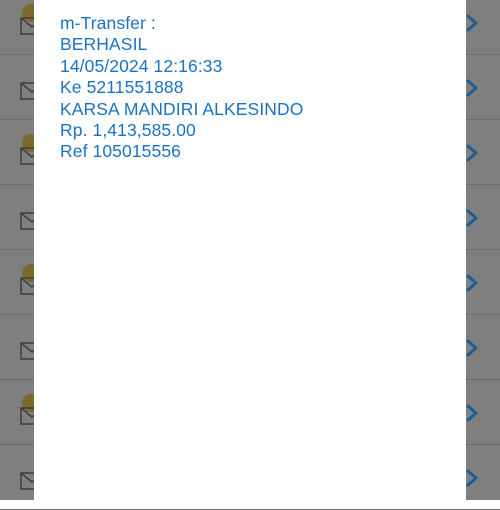  I want to click on message-recipient-name: KARSA MANDIRI ALKESINDO, so click(182, 108).